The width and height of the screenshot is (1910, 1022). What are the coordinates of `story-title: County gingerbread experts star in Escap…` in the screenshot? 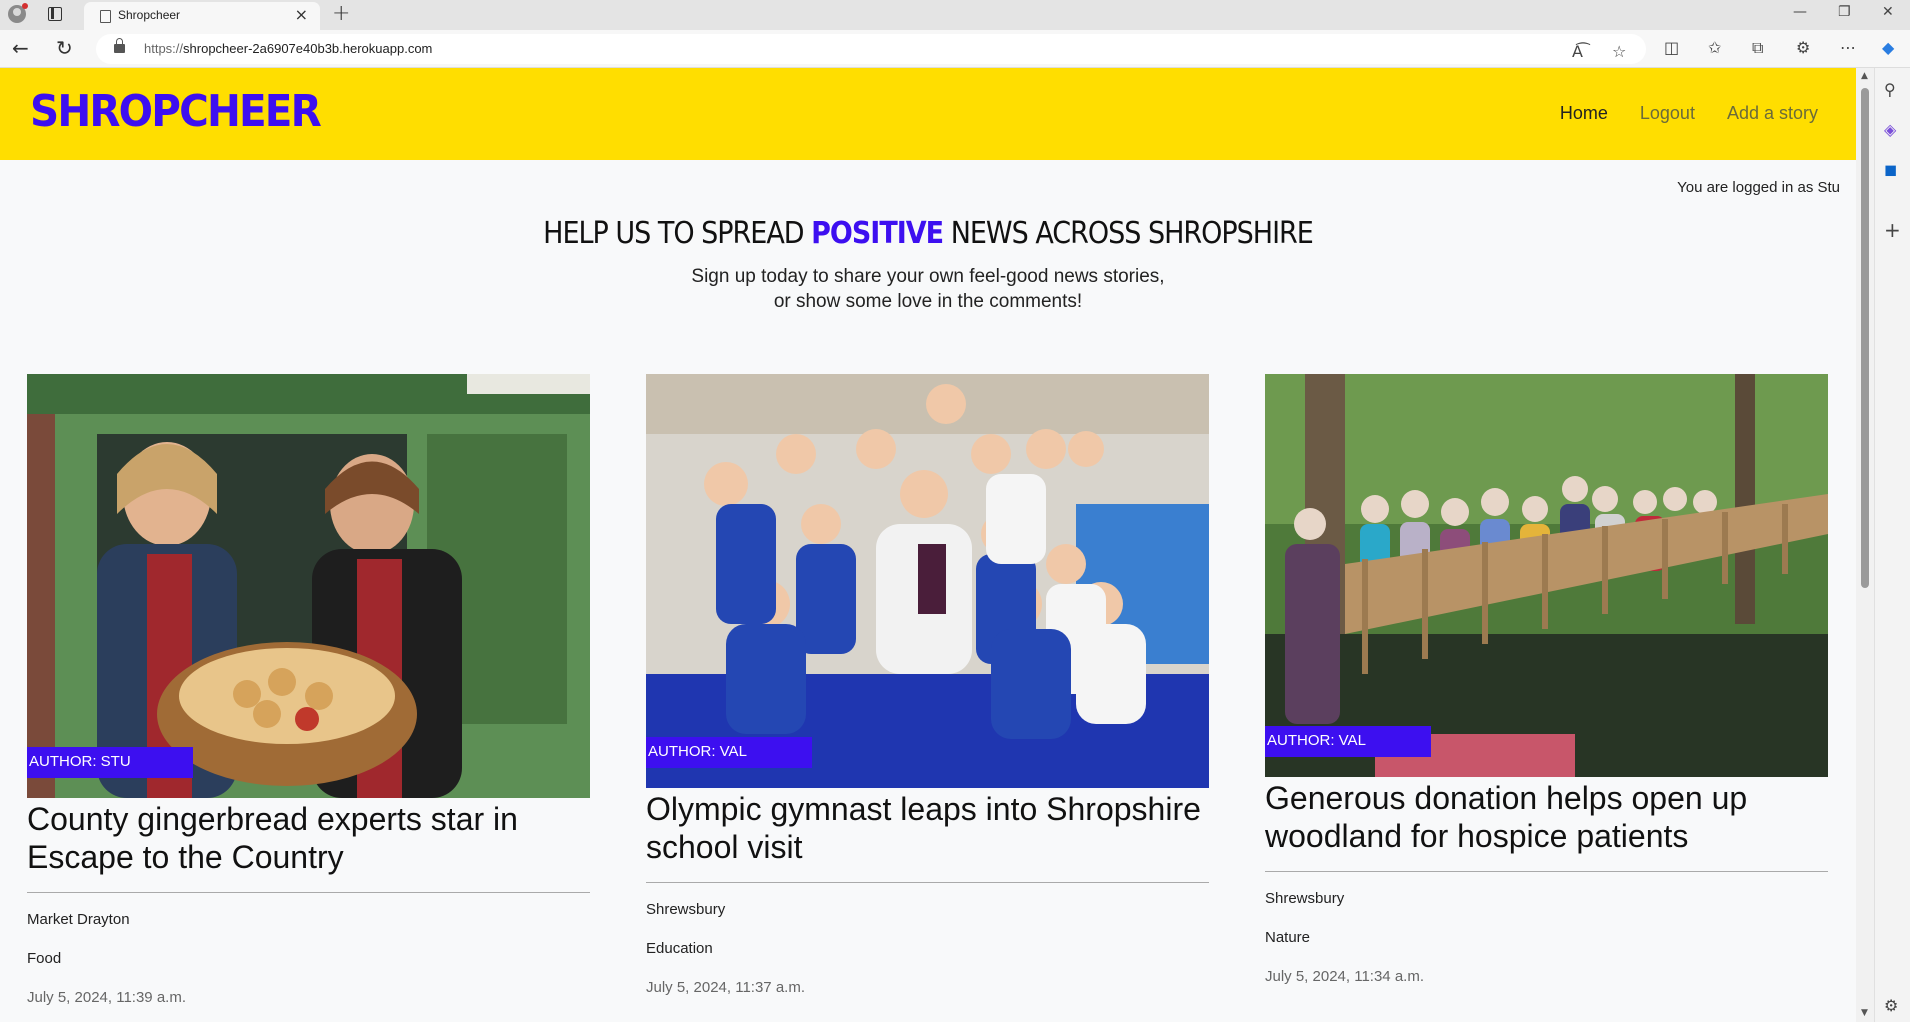 It's located at (308, 838).